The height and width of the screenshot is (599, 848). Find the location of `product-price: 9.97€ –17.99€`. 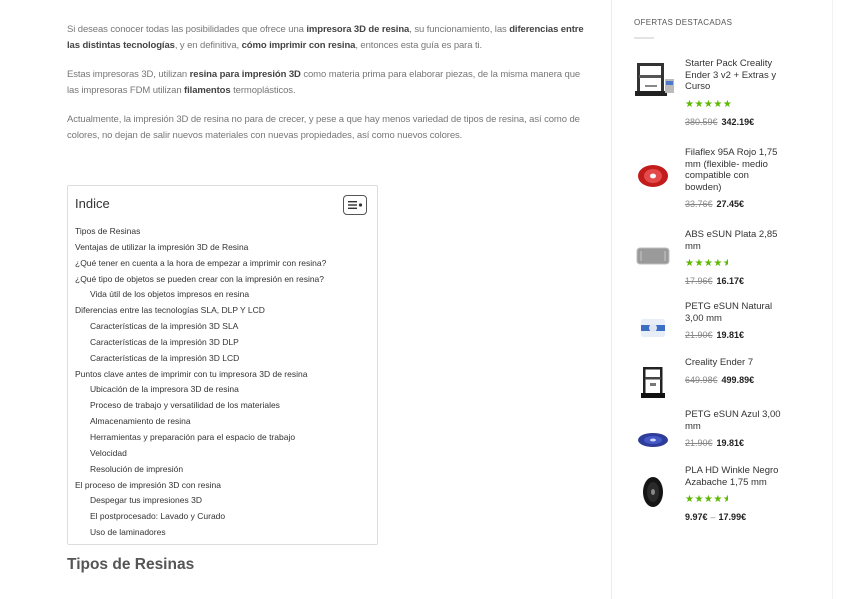

product-price: 9.97€ –17.99€ is located at coordinates (735, 517).